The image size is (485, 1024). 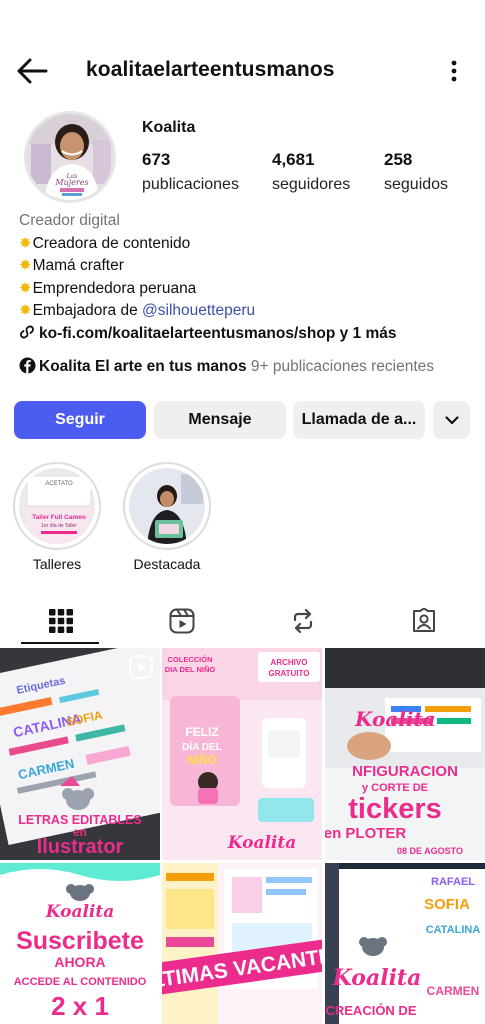 I want to click on bio-line: ✸Creadora de contenido, so click(x=249, y=244).